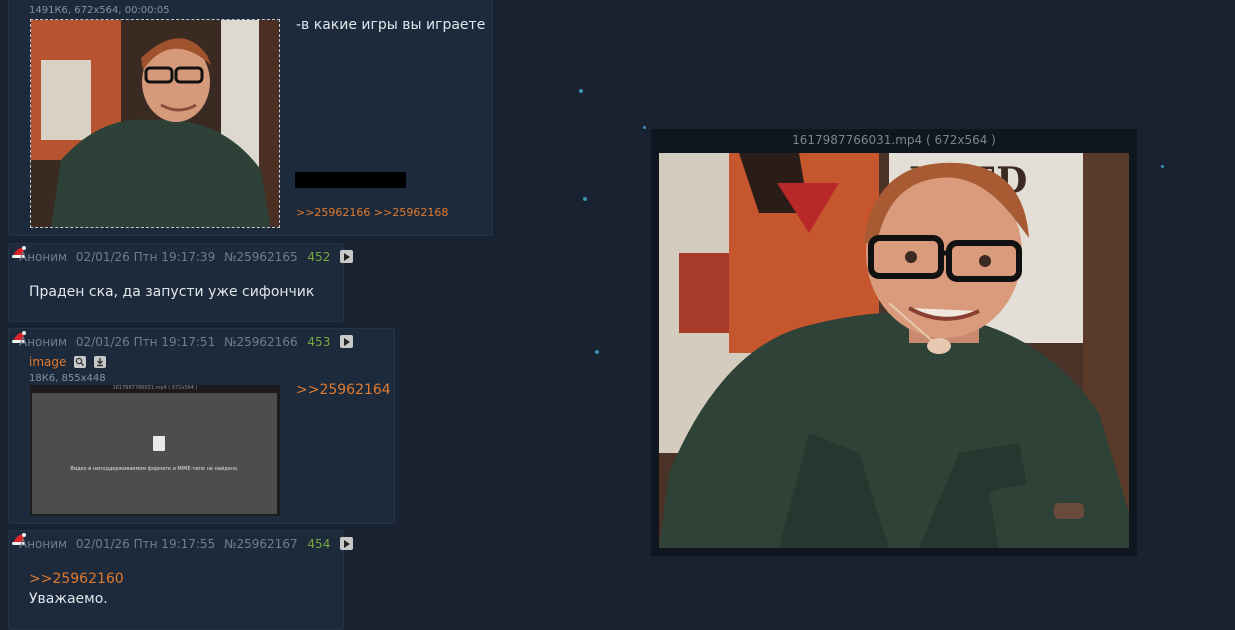 The image size is (1235, 630). I want to click on reply-link: >>25962164, so click(343, 390).